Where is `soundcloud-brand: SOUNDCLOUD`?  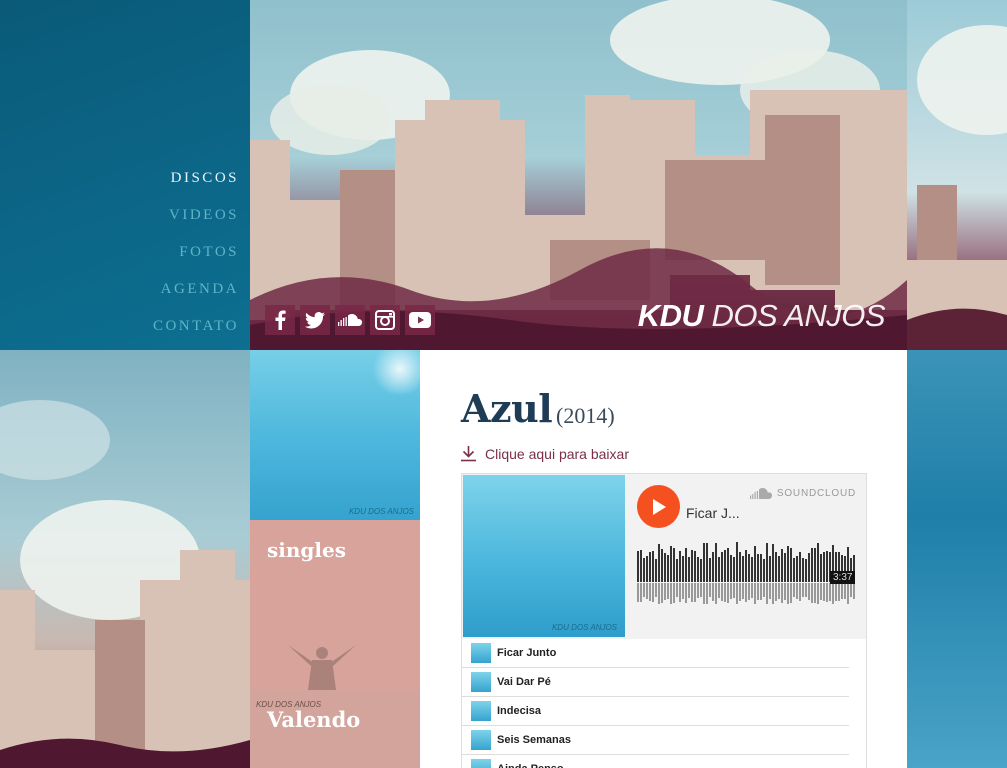 soundcloud-brand: SOUNDCLOUD is located at coordinates (802, 493).